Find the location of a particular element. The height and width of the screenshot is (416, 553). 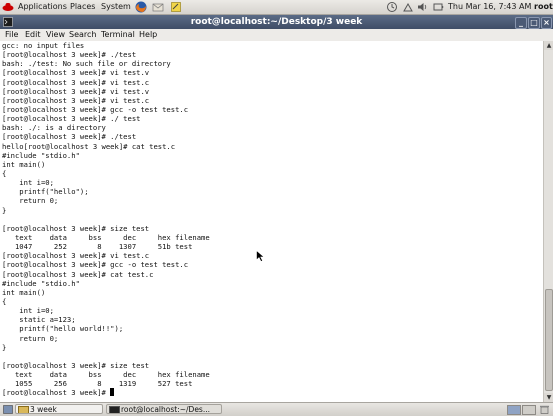

terminal-line: printf("hello"); is located at coordinates (45, 192).